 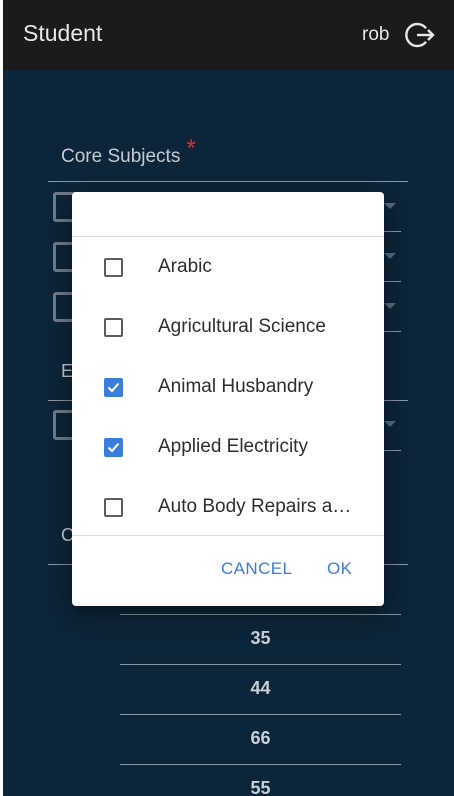 What do you see at coordinates (185, 266) in the screenshot?
I see `option-label: Arabic` at bounding box center [185, 266].